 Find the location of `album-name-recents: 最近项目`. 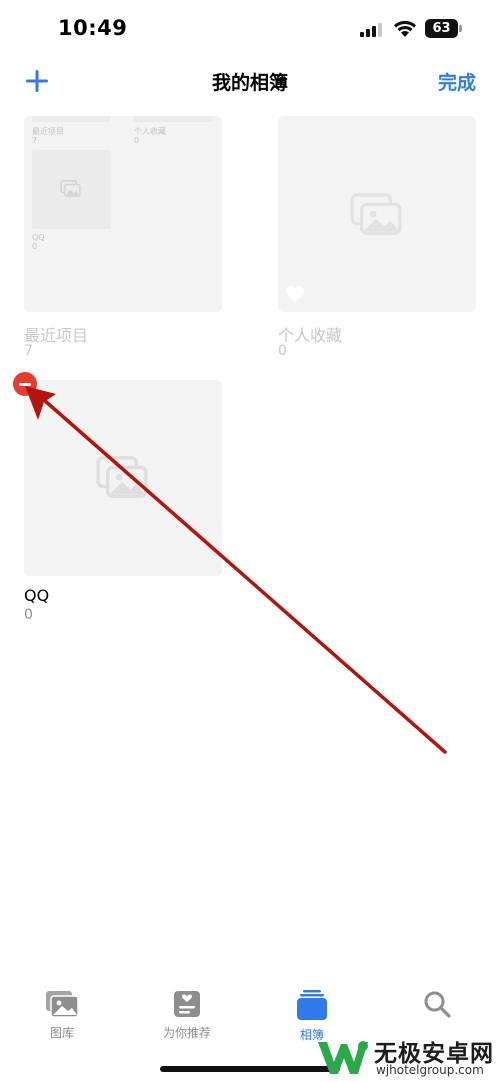

album-name-recents: 最近项目 is located at coordinates (56, 335).